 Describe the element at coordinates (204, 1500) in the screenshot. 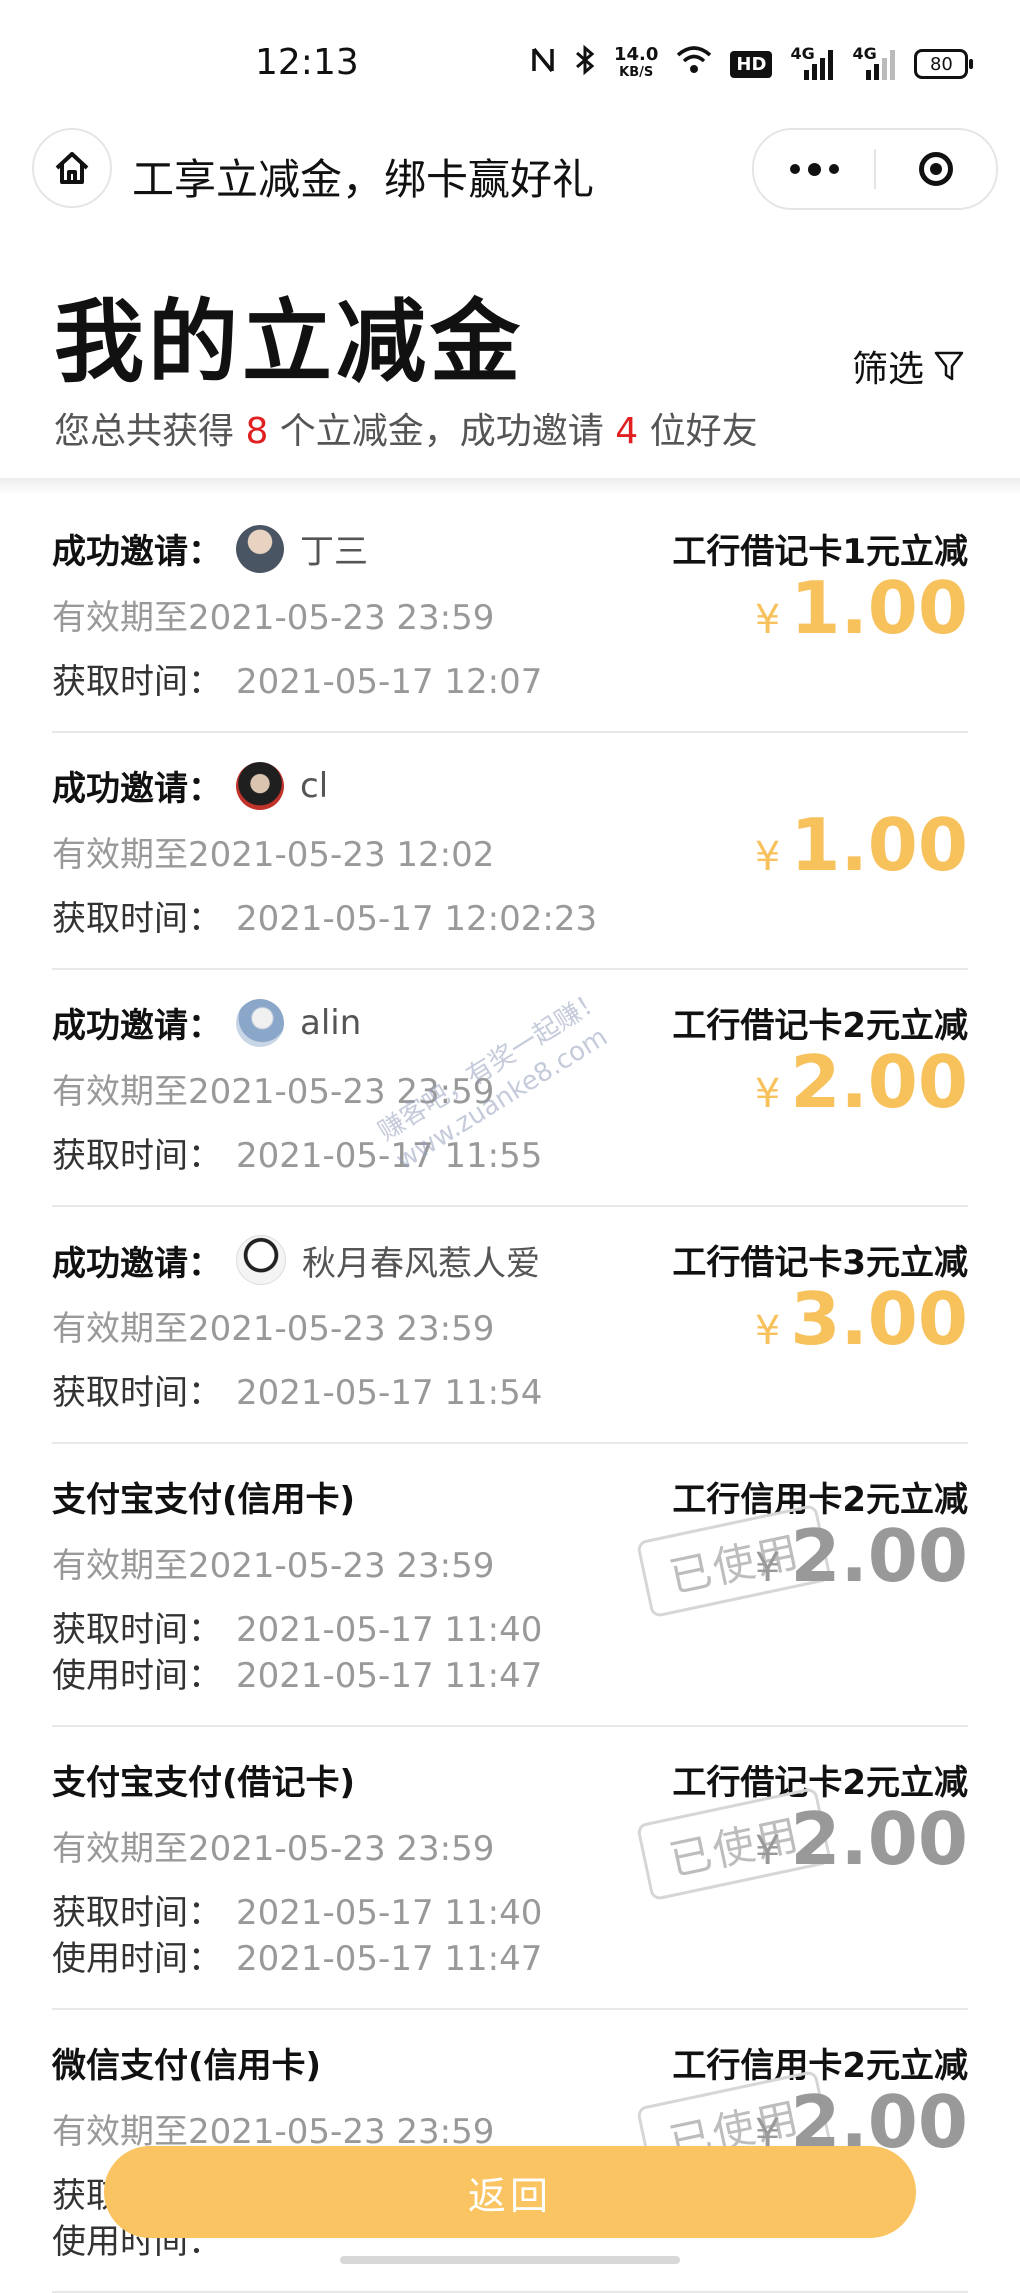

I see `coupon-source: 支付宝支付(信用卡)` at that location.